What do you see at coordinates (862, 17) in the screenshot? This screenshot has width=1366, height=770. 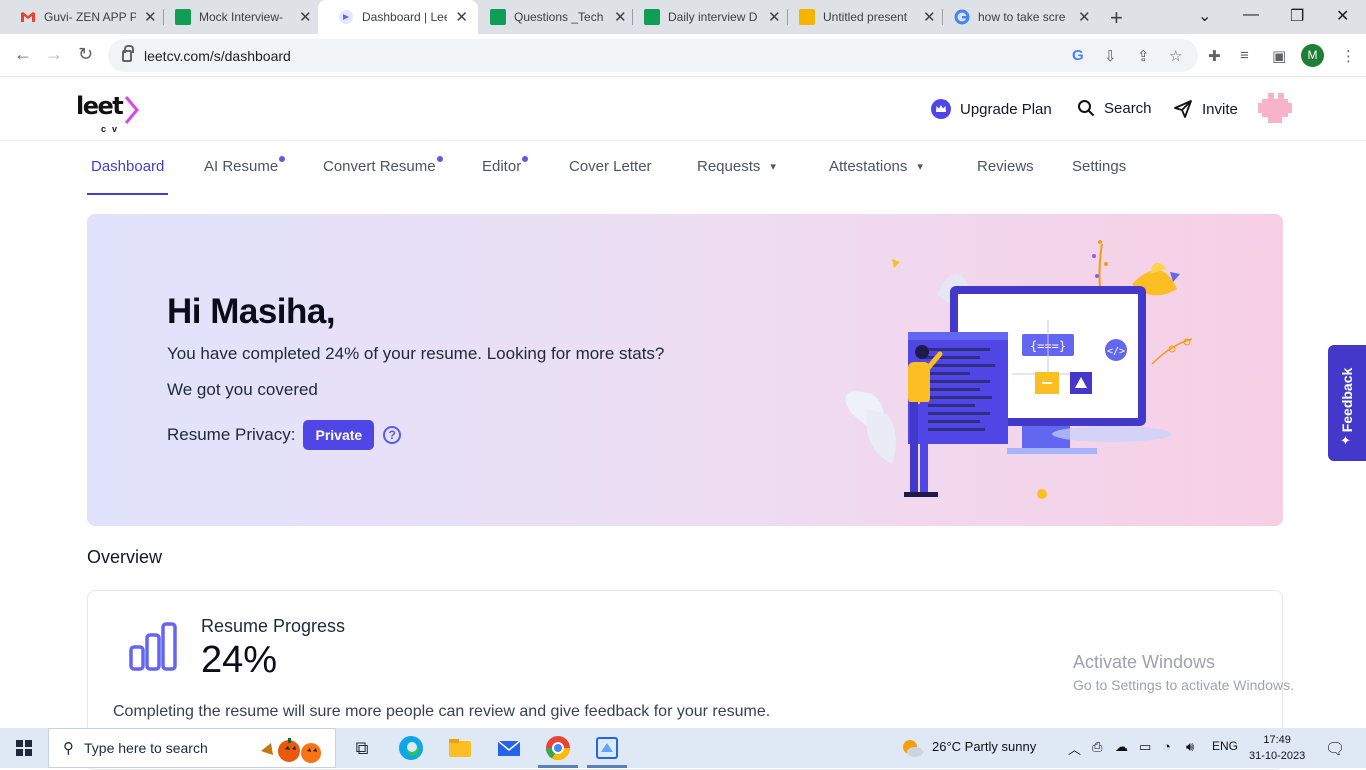 I see `browser-tab: Untitled present ✕` at bounding box center [862, 17].